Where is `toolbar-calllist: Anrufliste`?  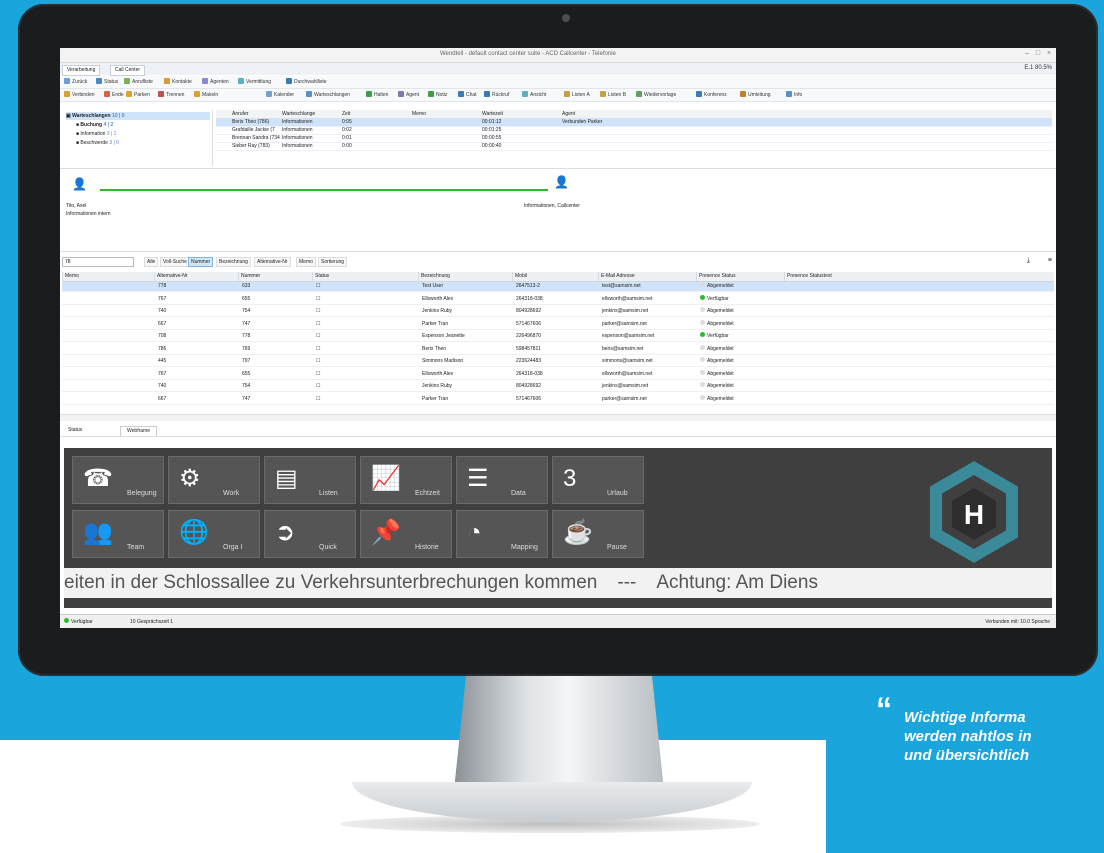
toolbar-calllist: Anrufliste is located at coordinates (138, 82).